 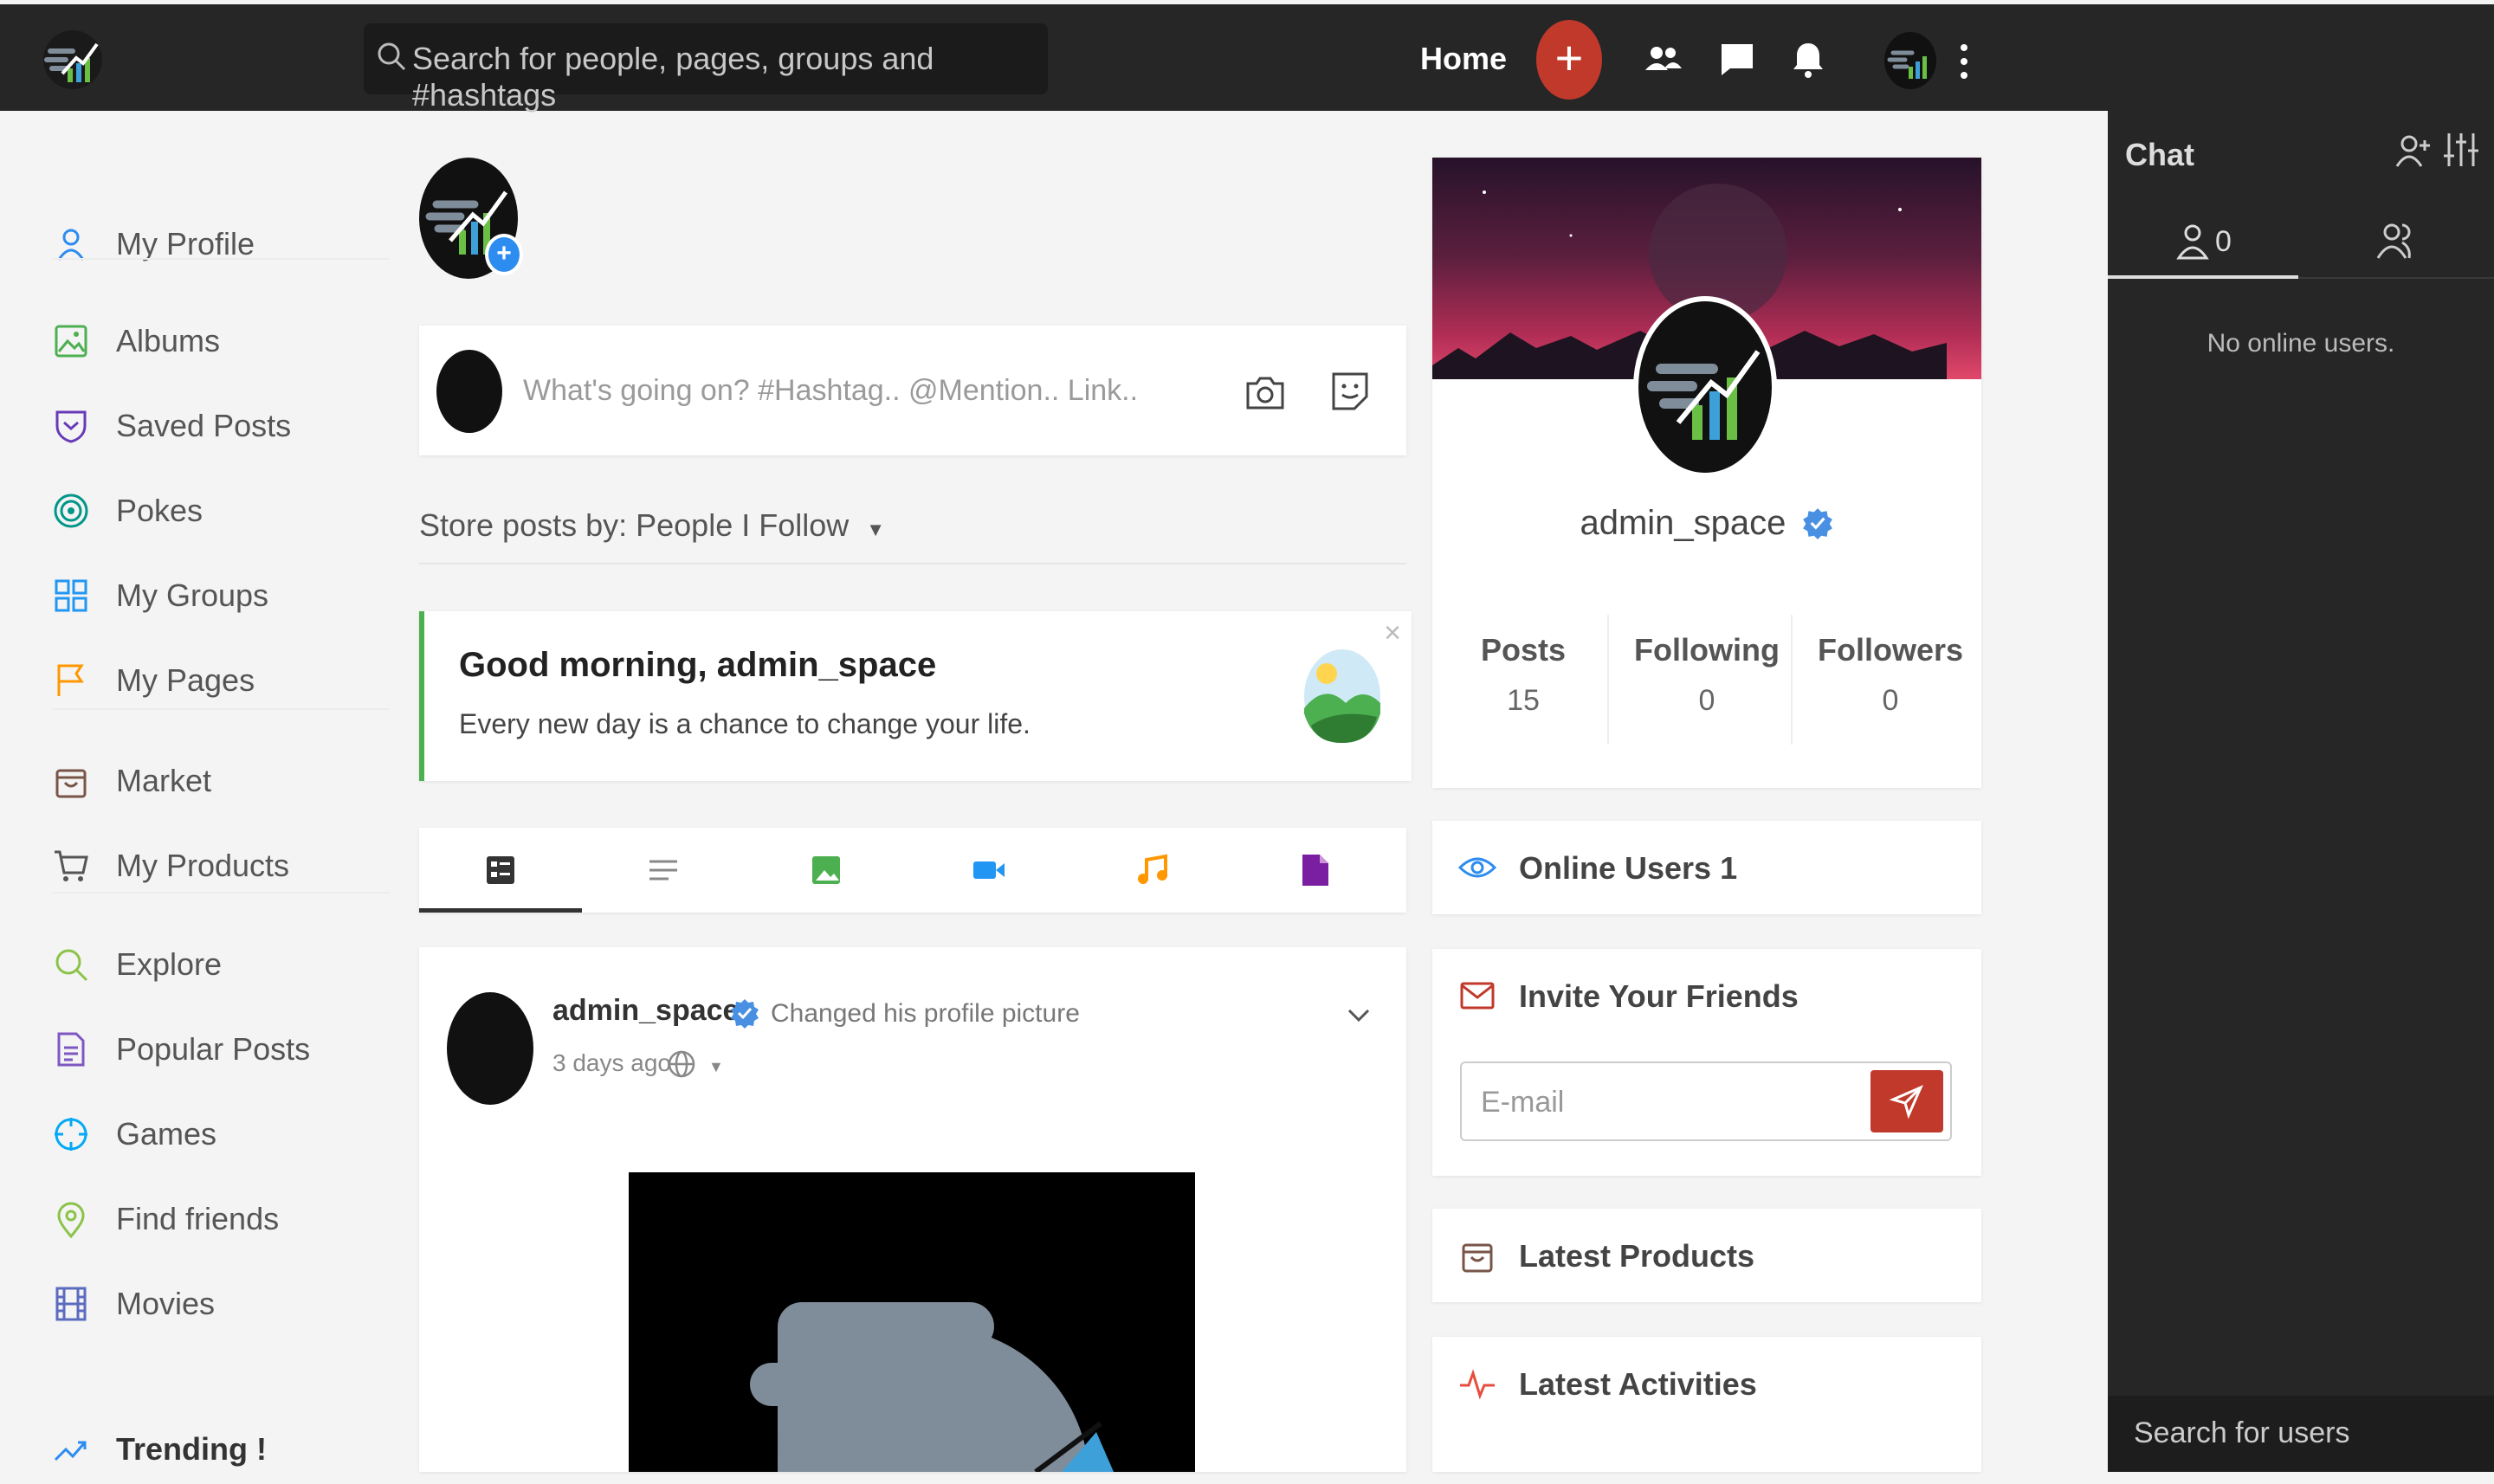 I want to click on user-avatar, so click(x=1910, y=60).